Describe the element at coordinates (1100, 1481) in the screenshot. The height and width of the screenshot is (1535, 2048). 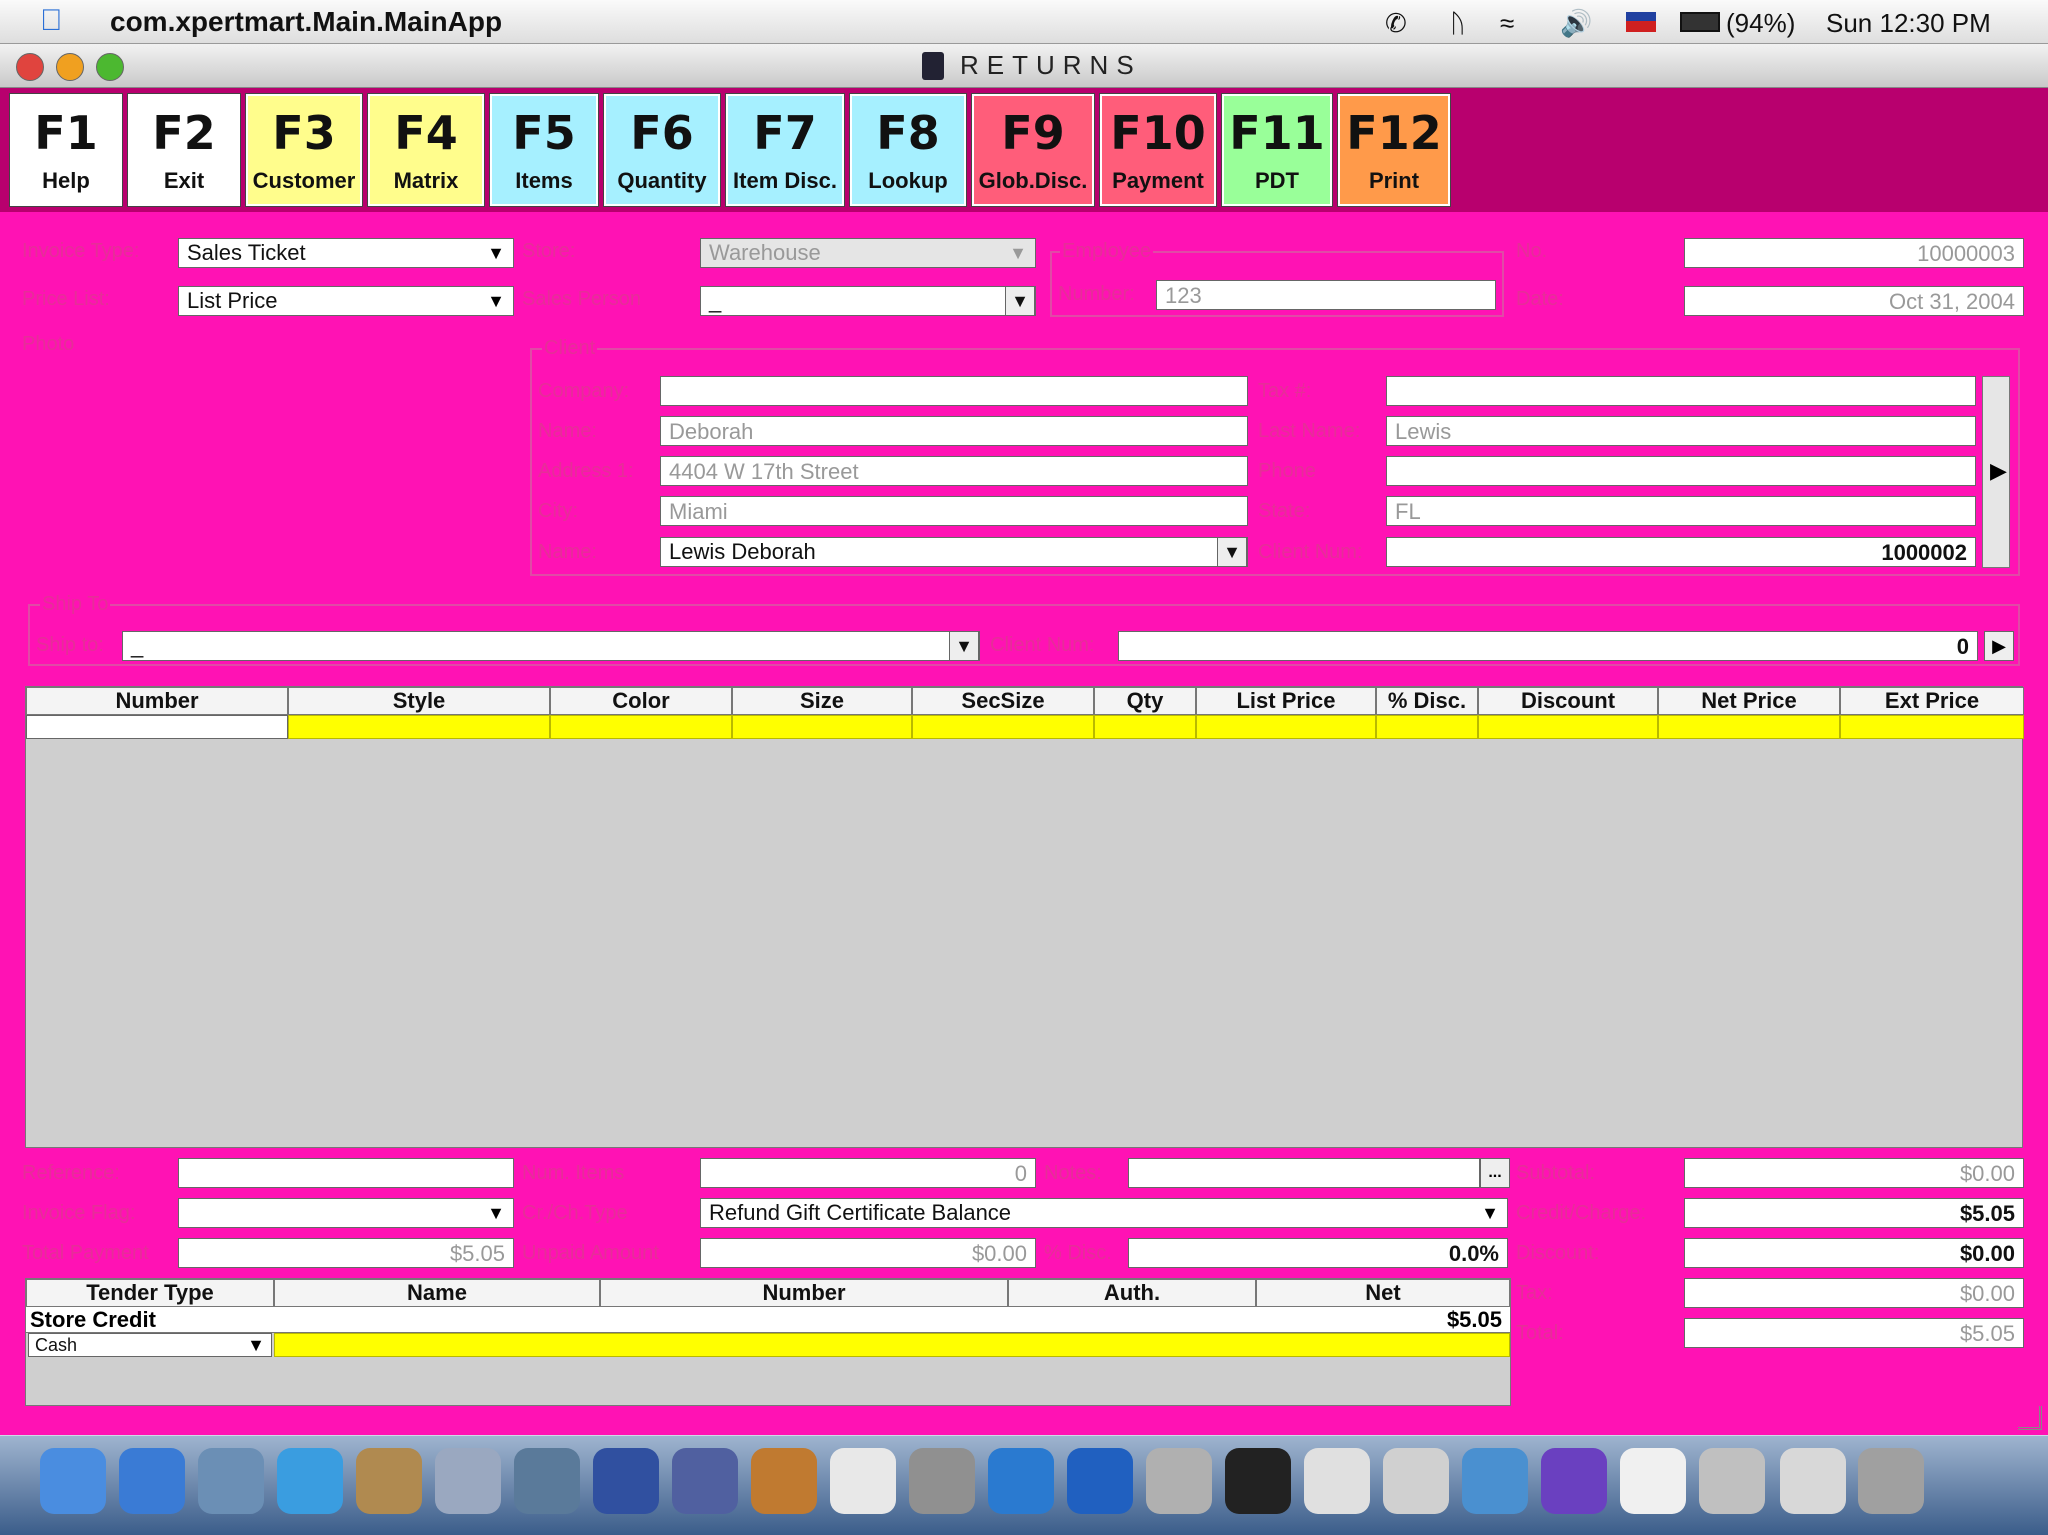
I see `internet-explorer-icon` at that location.